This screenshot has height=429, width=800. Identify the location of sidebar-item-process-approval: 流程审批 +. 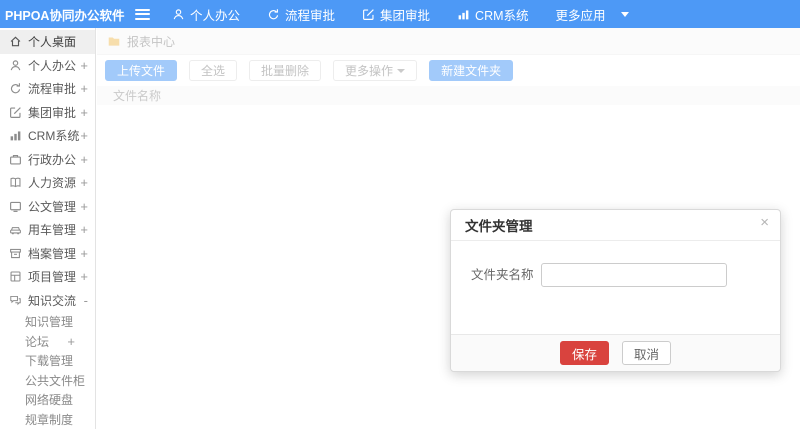
(47, 89).